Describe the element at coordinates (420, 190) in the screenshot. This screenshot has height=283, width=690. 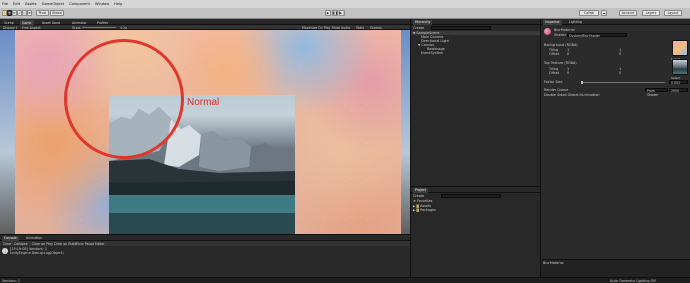
I see `tab-project: Project` at that location.